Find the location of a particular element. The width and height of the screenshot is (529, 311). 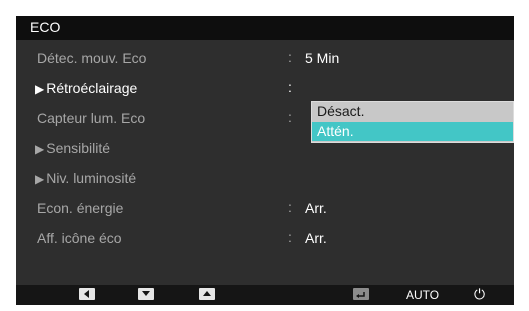

menu-item-label: Econ. énergie is located at coordinates (80, 208).